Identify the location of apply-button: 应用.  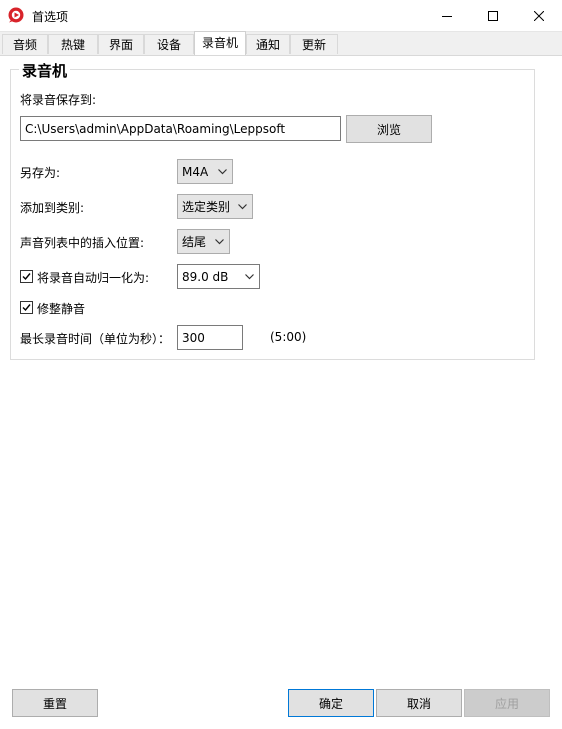
(507, 703).